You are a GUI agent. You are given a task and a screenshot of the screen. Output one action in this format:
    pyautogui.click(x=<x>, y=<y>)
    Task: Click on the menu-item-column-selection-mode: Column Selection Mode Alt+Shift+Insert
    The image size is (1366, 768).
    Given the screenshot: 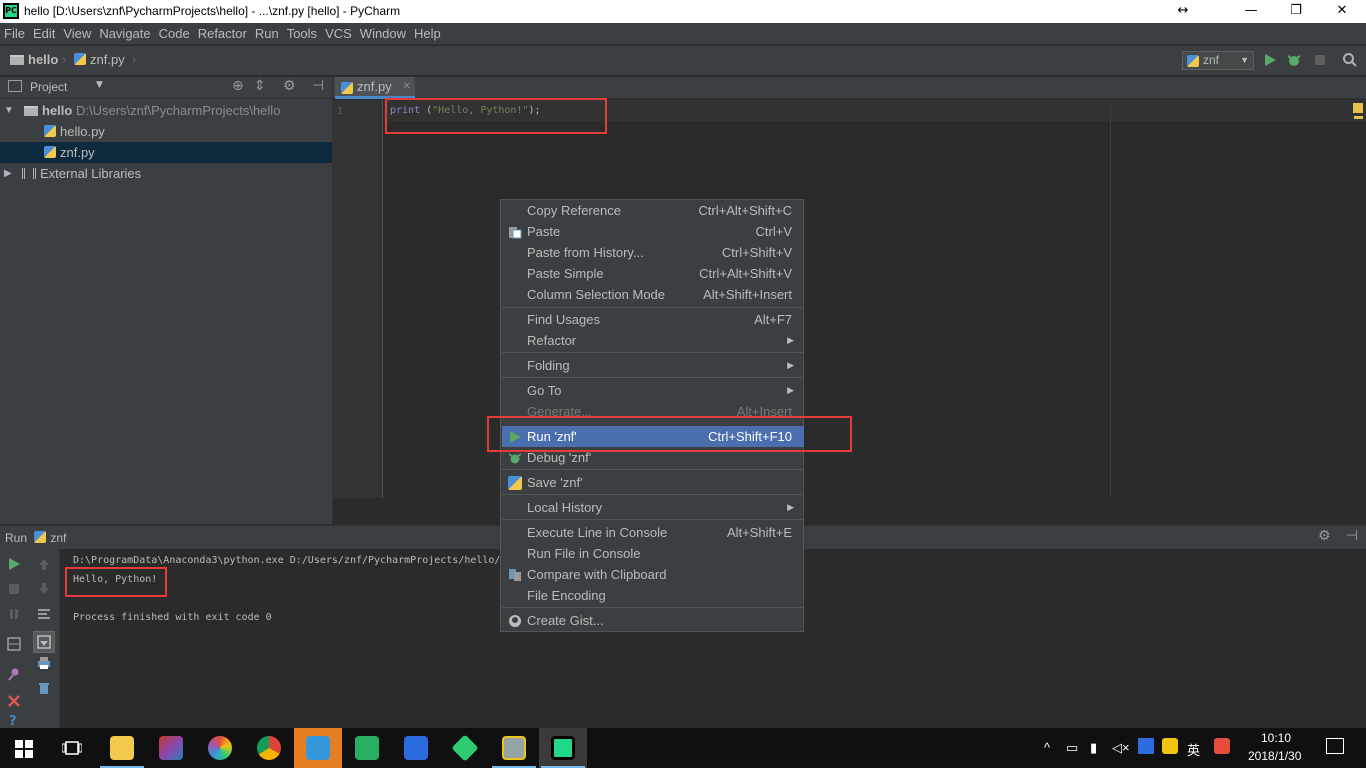 What is the action you would take?
    pyautogui.click(x=653, y=294)
    